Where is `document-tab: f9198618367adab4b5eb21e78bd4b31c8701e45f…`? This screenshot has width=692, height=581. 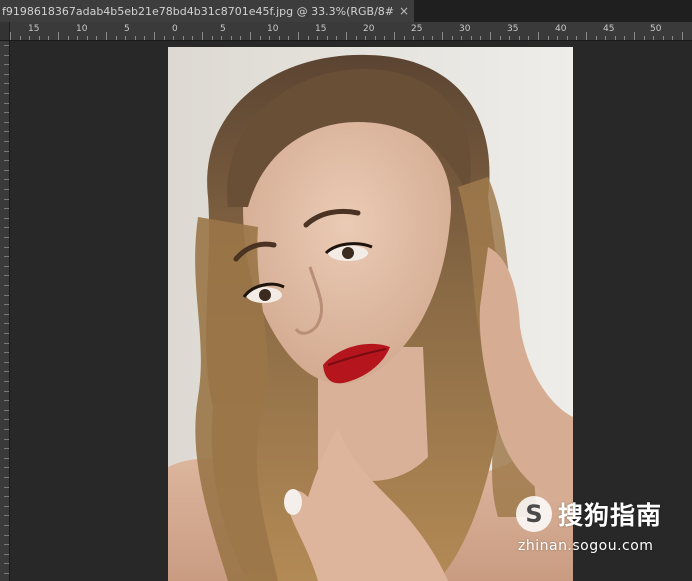 document-tab: f9198618367adab4b5eb21e78bd4b31c8701e45f… is located at coordinates (207, 11).